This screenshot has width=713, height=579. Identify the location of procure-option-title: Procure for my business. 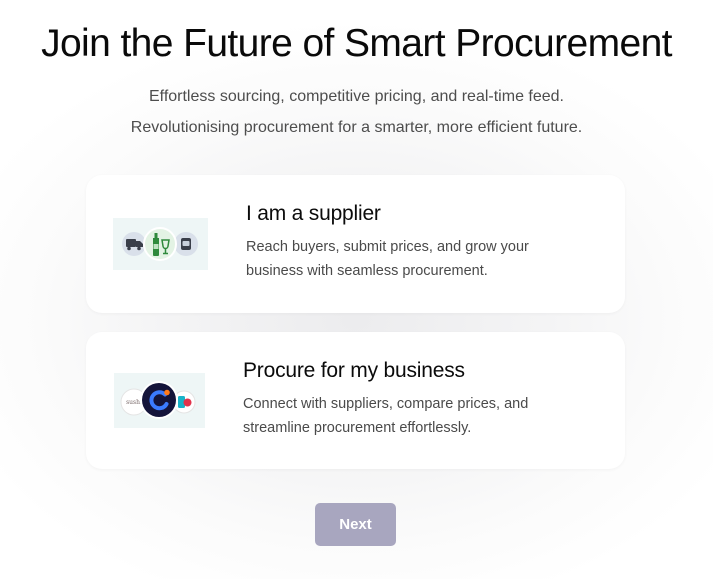
(354, 370).